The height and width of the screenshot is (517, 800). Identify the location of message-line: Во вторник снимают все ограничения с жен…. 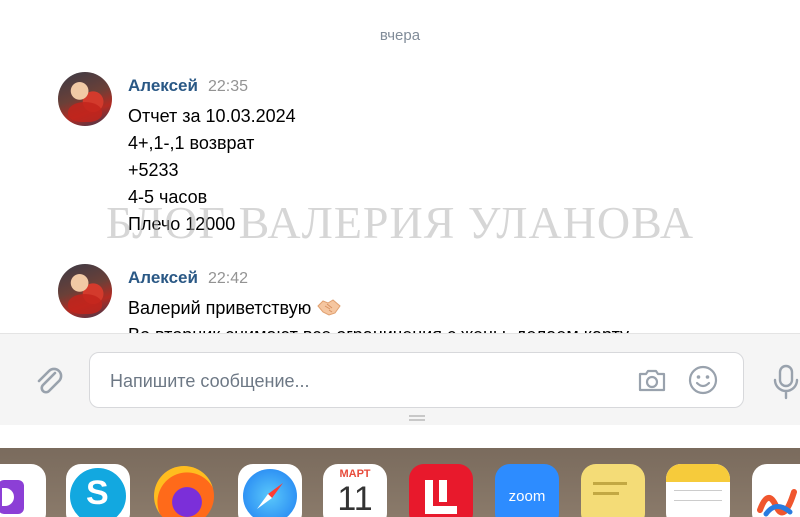
(378, 327).